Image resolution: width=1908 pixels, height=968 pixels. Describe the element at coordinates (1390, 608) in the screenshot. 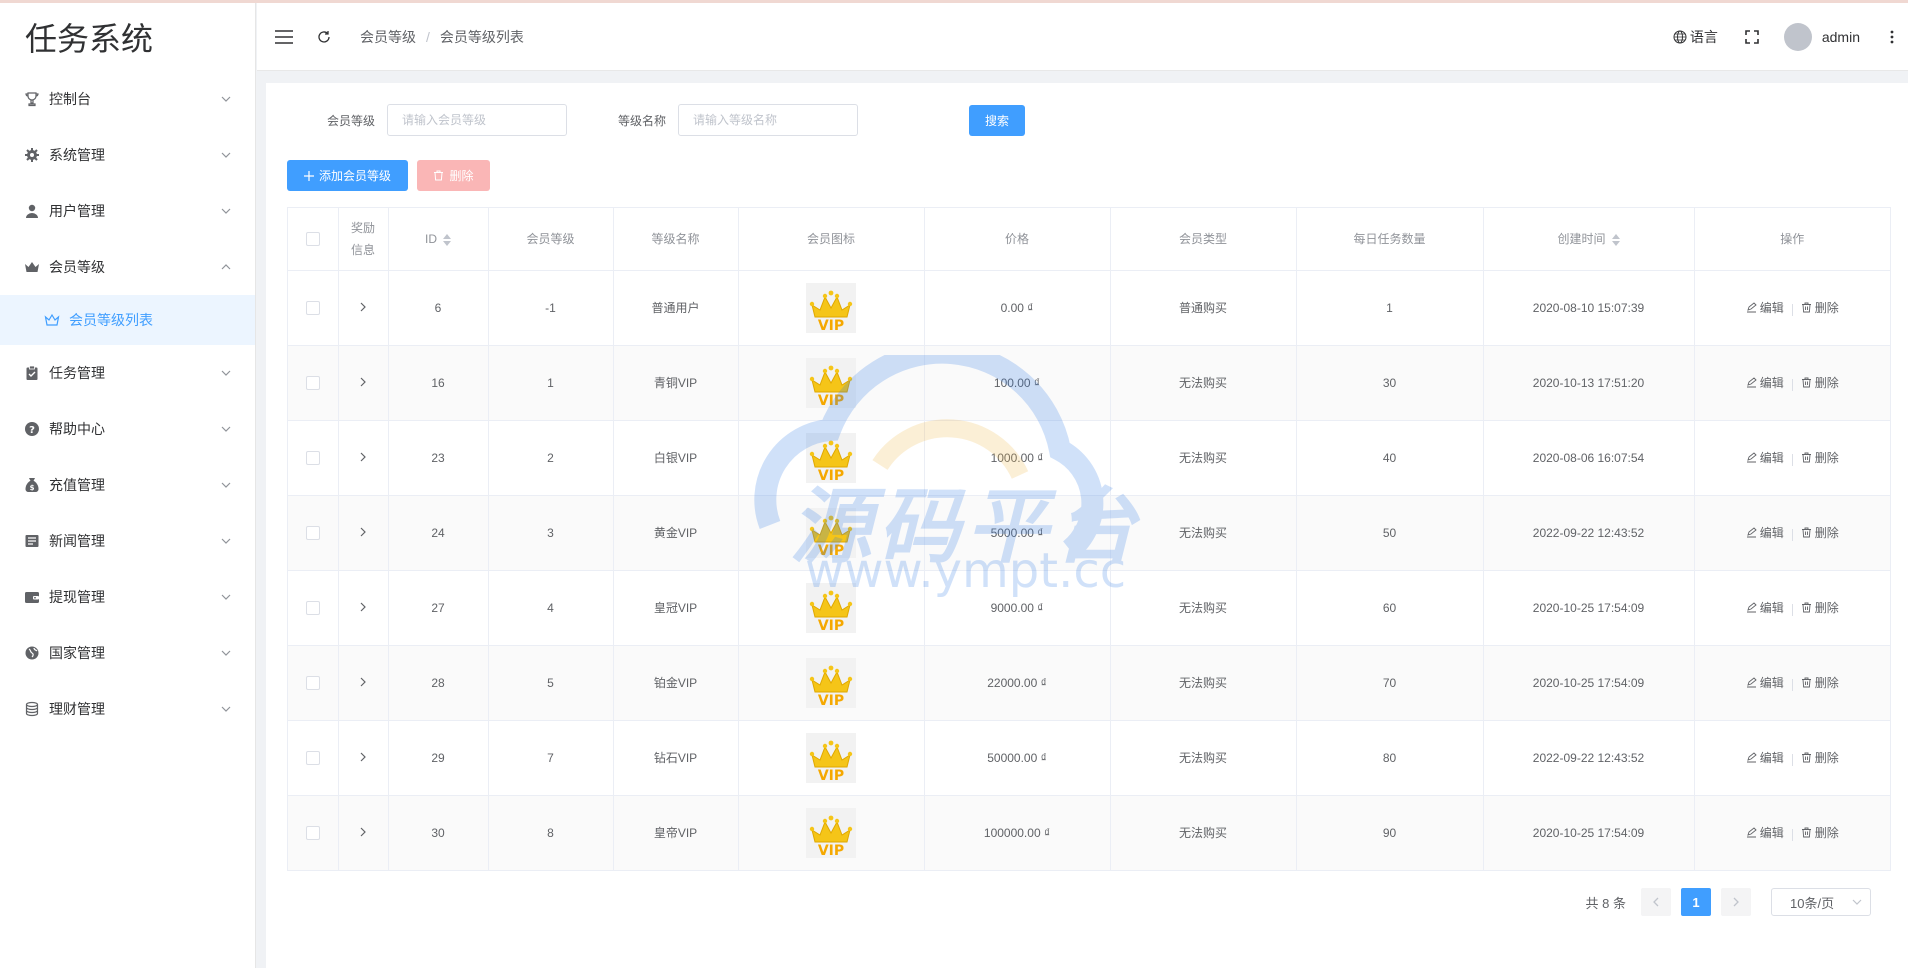

I see `cell-daily: 60` at that location.